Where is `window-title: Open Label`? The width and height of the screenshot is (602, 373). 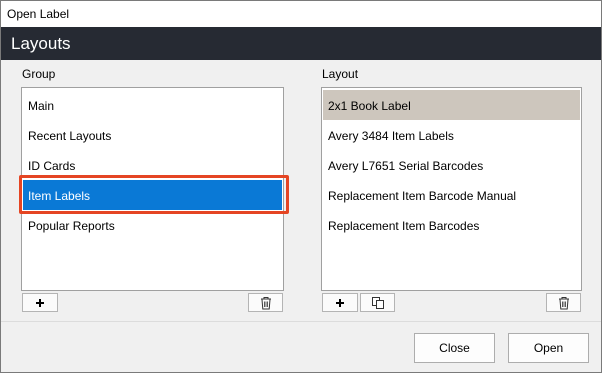
window-title: Open Label is located at coordinates (301, 14).